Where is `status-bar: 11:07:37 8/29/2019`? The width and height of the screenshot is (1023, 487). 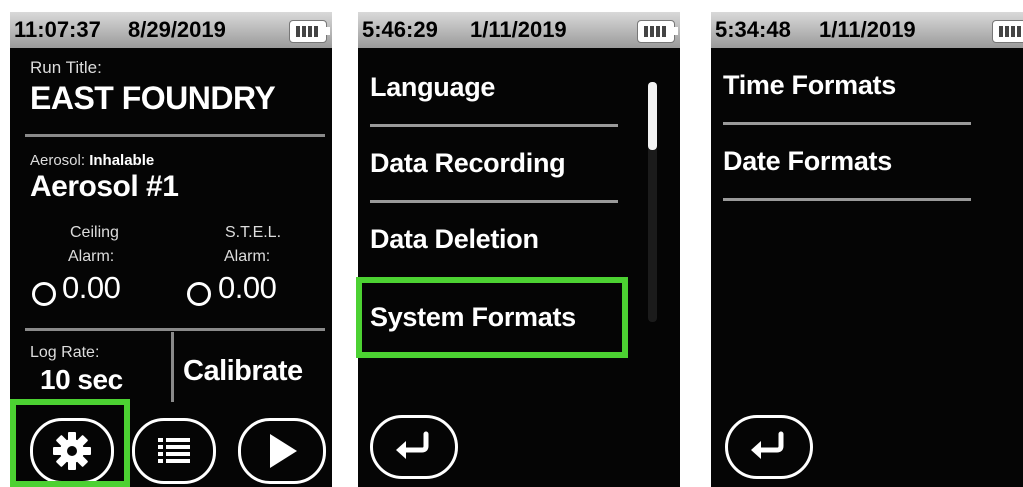 status-bar: 11:07:37 8/29/2019 is located at coordinates (171, 30).